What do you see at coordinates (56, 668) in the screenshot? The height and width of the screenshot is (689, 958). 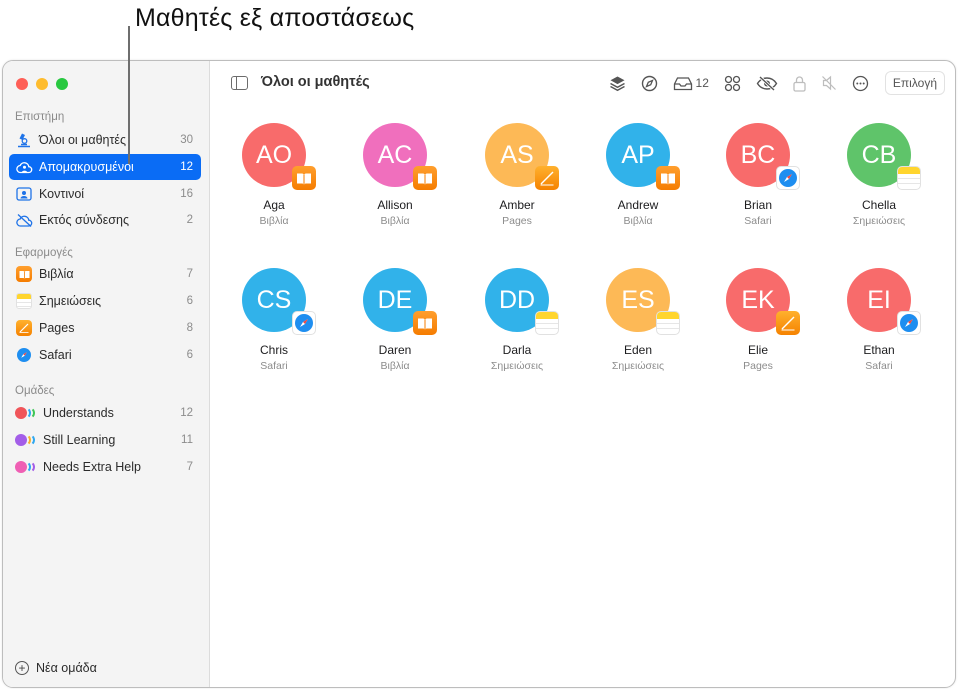 I see `new-group-button: + Νέα ομάδα` at bounding box center [56, 668].